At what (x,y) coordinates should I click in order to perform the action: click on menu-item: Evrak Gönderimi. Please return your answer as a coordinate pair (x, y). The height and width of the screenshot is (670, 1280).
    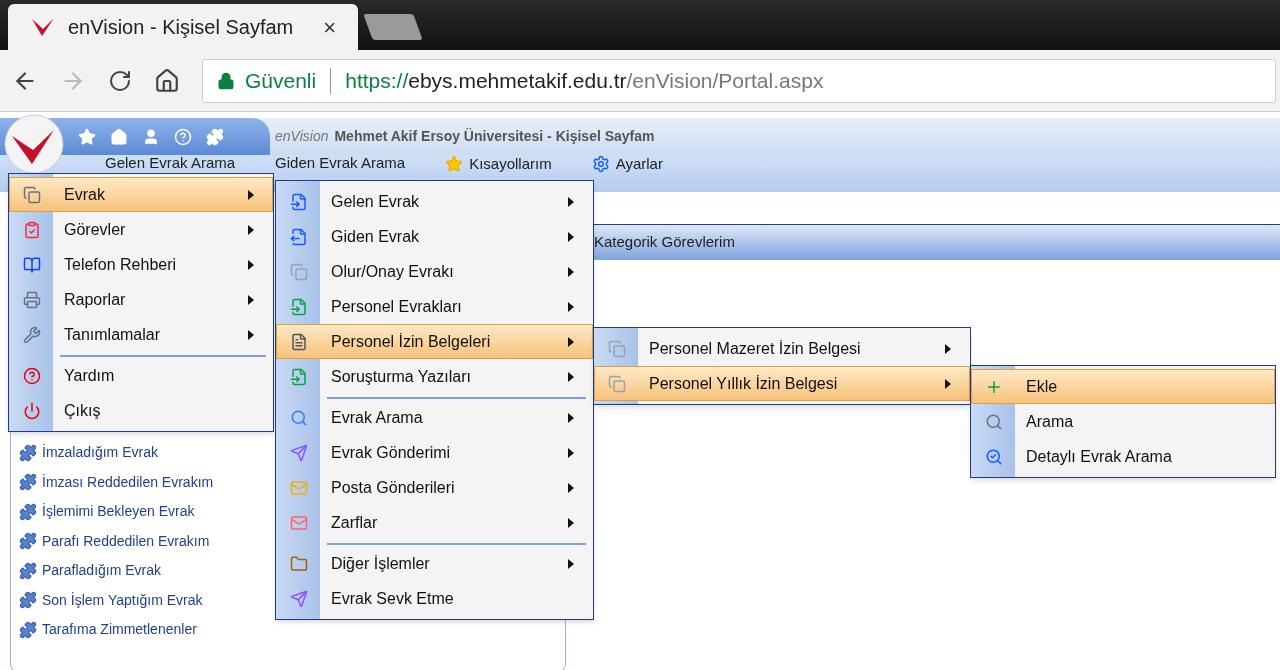
    Looking at the image, I should click on (434, 452).